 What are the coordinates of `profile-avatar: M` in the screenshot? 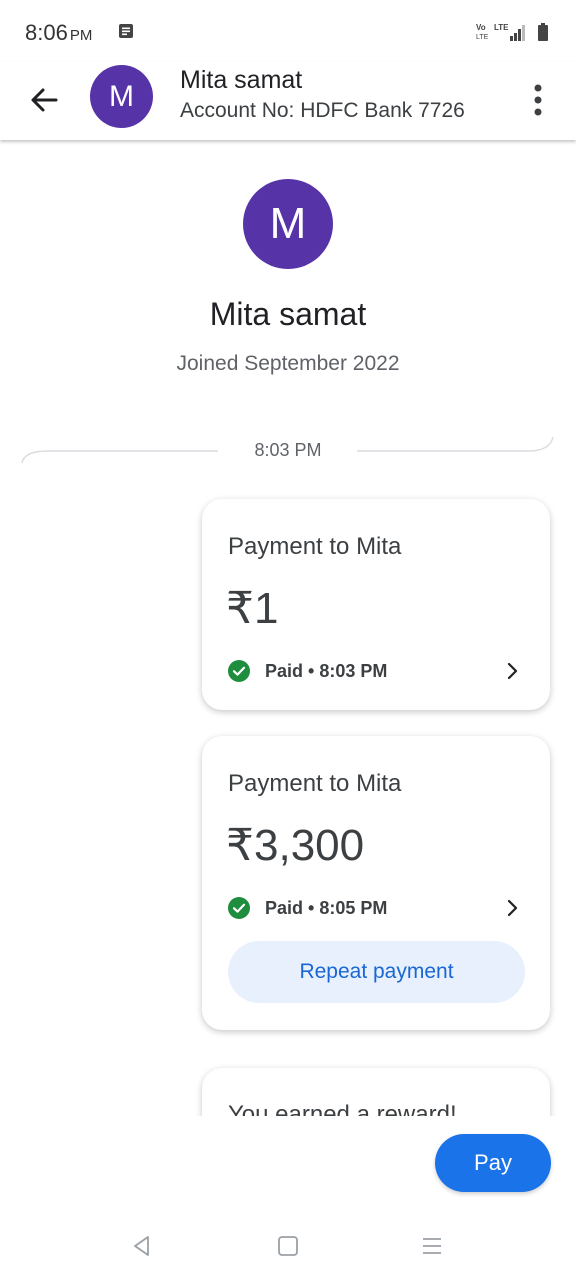 It's located at (288, 224).